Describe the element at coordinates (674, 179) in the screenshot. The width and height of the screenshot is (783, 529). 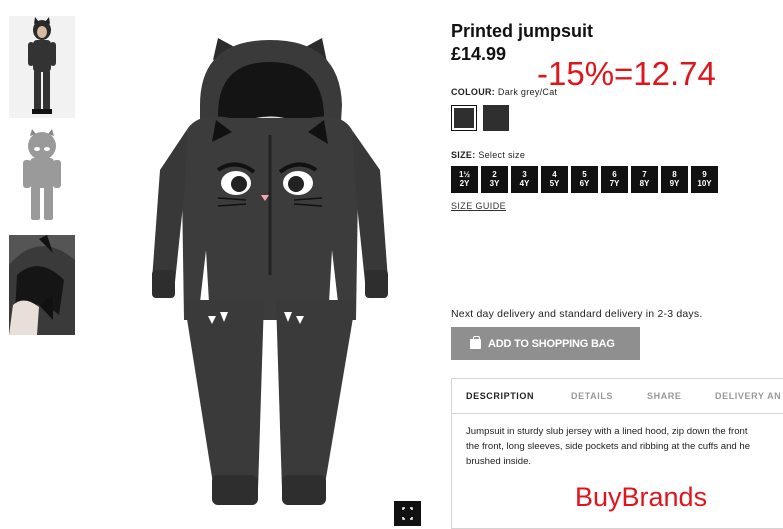
I see `size-option: 8 9Y` at that location.